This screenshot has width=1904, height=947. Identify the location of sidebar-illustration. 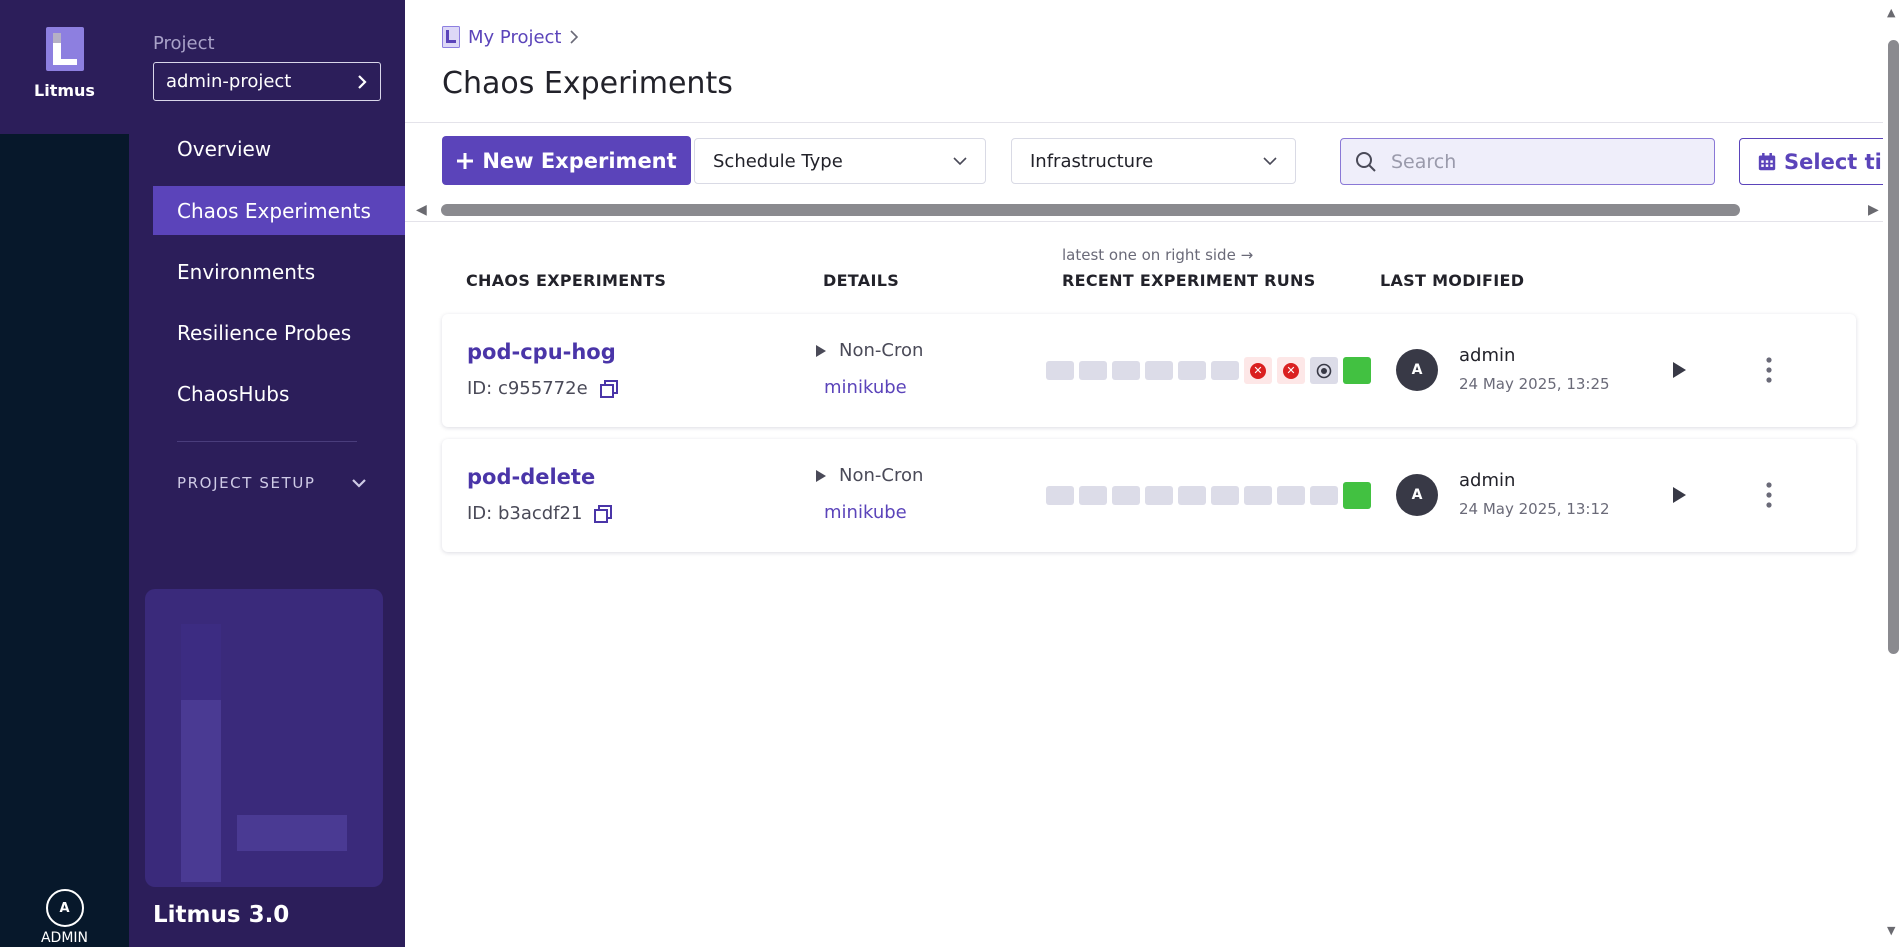
(264, 738).